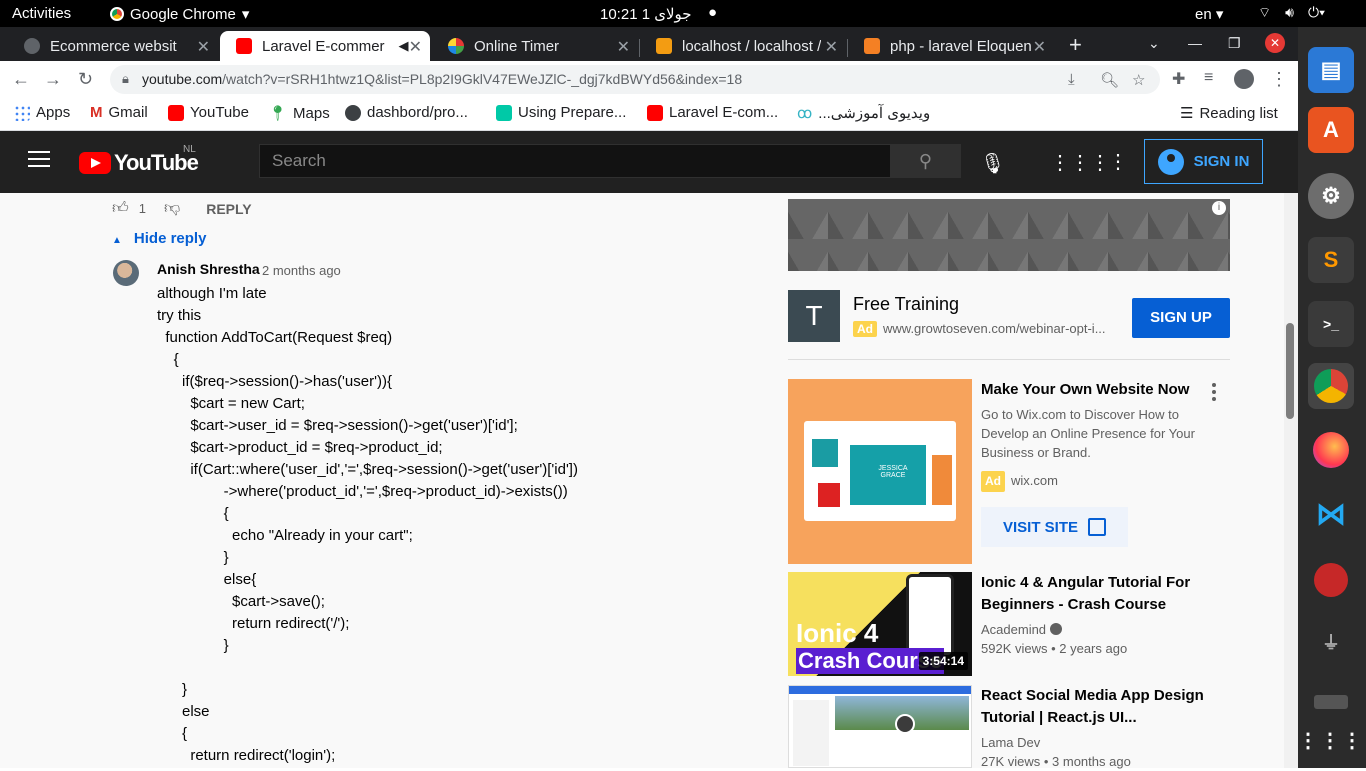 The image size is (1366, 771). I want to click on clock: 10:21 جولای 1, so click(646, 14).